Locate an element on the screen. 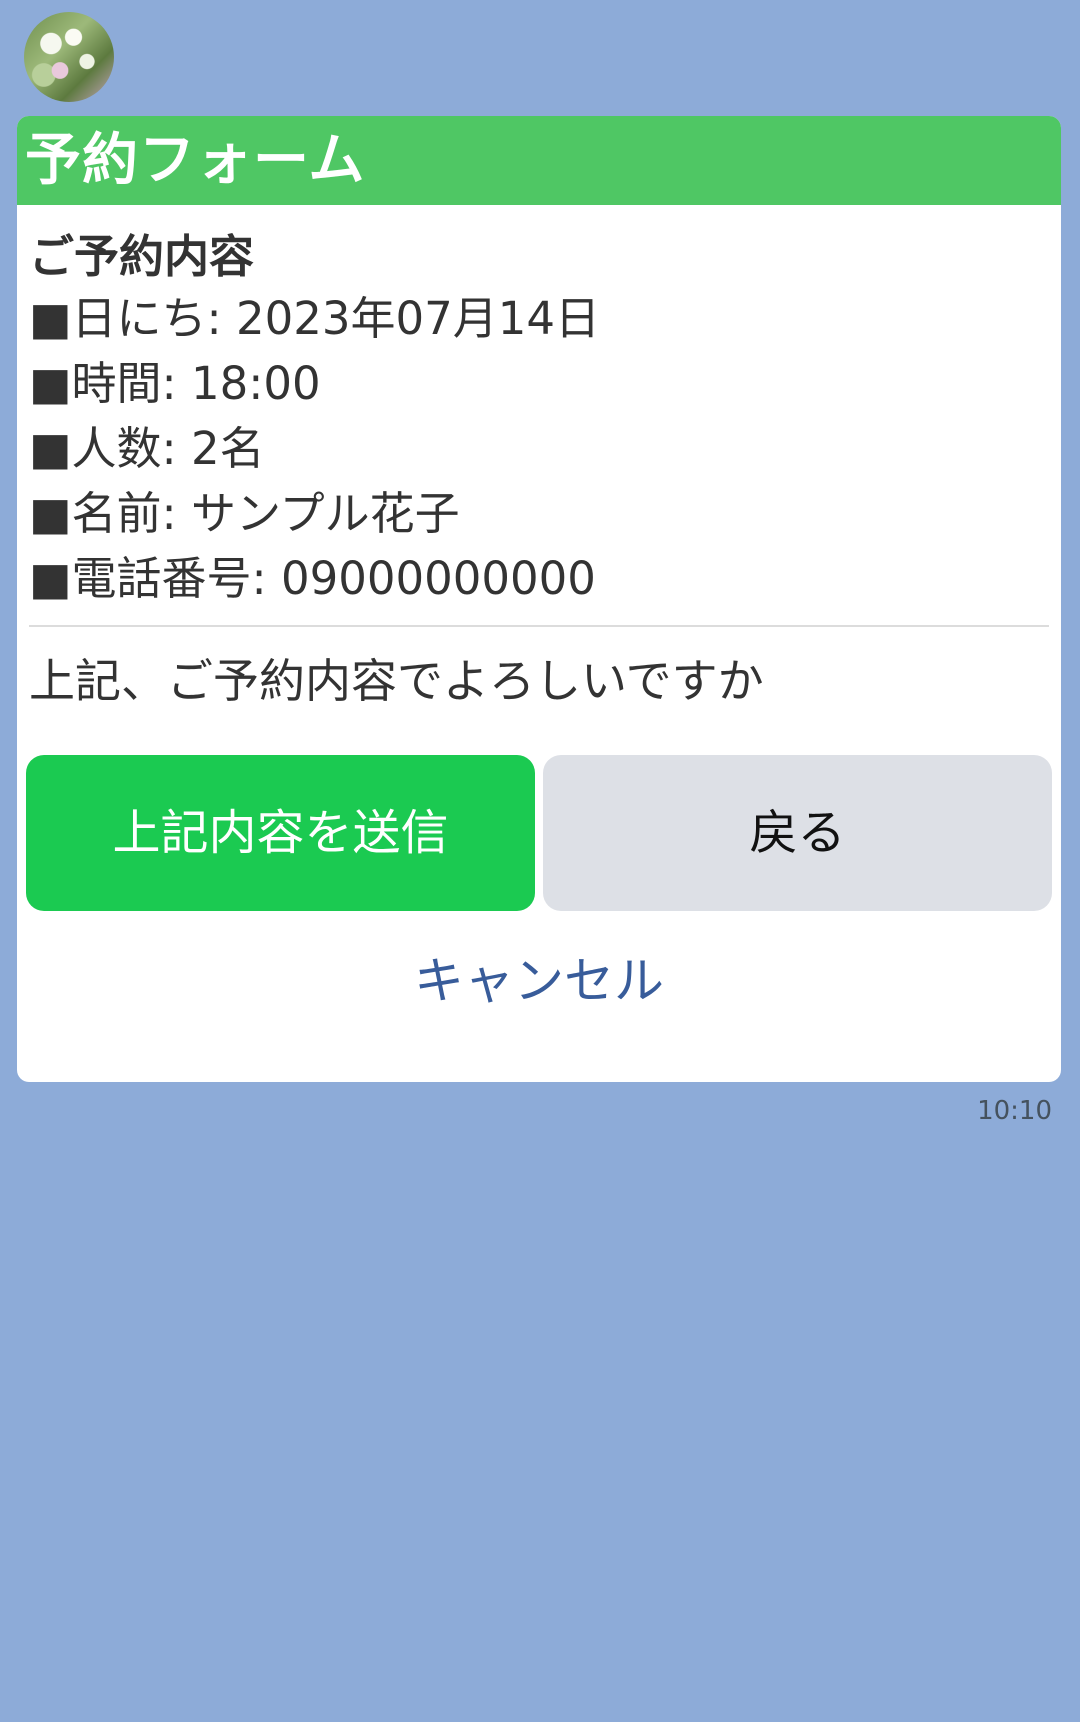 This screenshot has height=1722, width=1080. divider is located at coordinates (539, 626).